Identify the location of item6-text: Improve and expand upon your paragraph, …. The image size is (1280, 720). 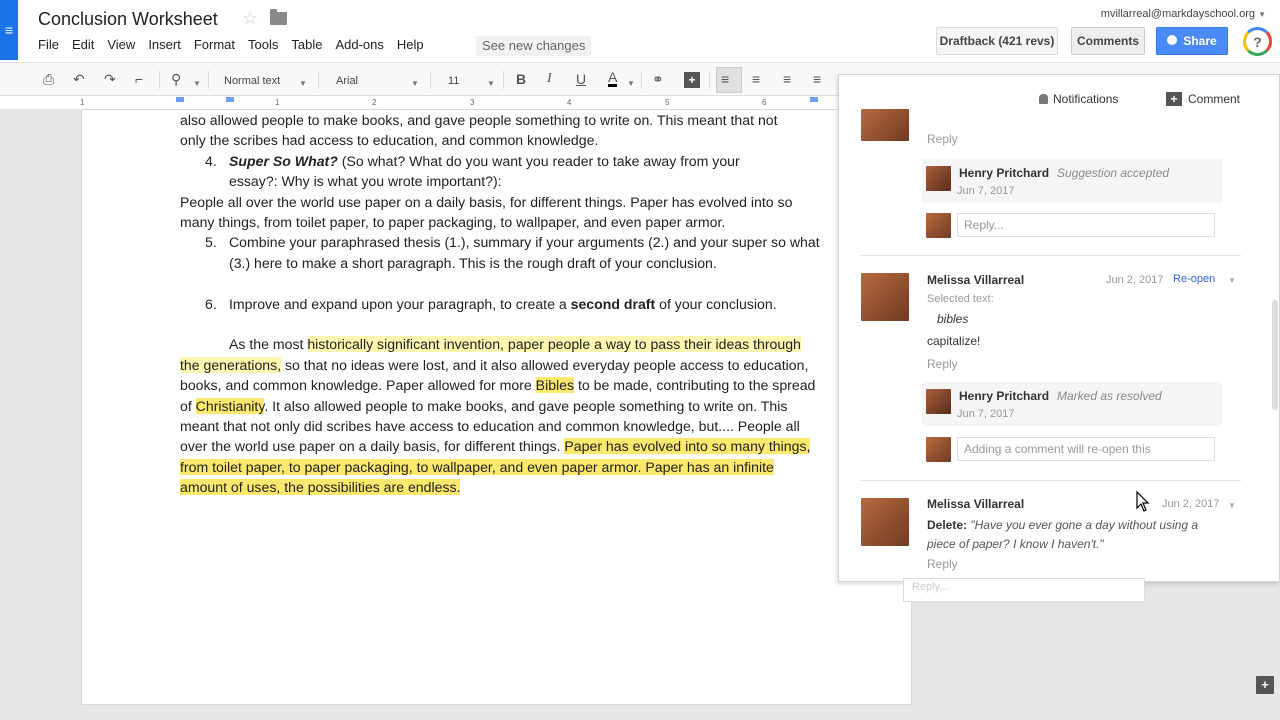
(400, 303).